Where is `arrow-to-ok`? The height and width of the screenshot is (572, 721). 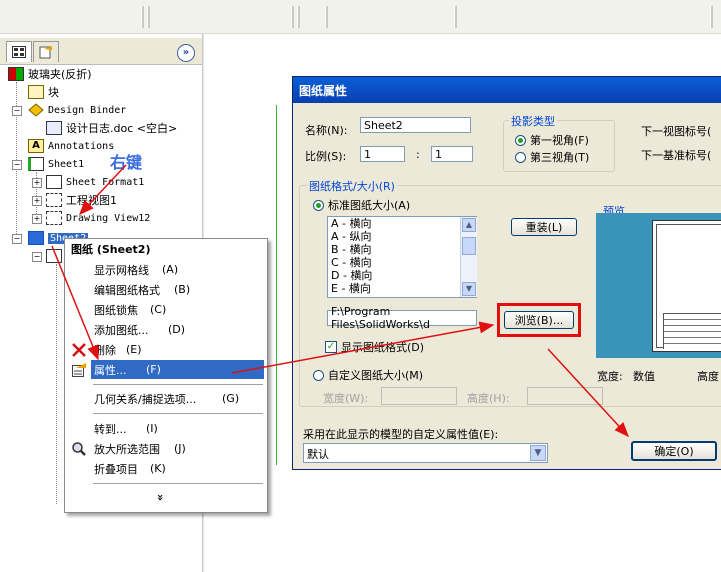 arrow-to-ok is located at coordinates (588, 393).